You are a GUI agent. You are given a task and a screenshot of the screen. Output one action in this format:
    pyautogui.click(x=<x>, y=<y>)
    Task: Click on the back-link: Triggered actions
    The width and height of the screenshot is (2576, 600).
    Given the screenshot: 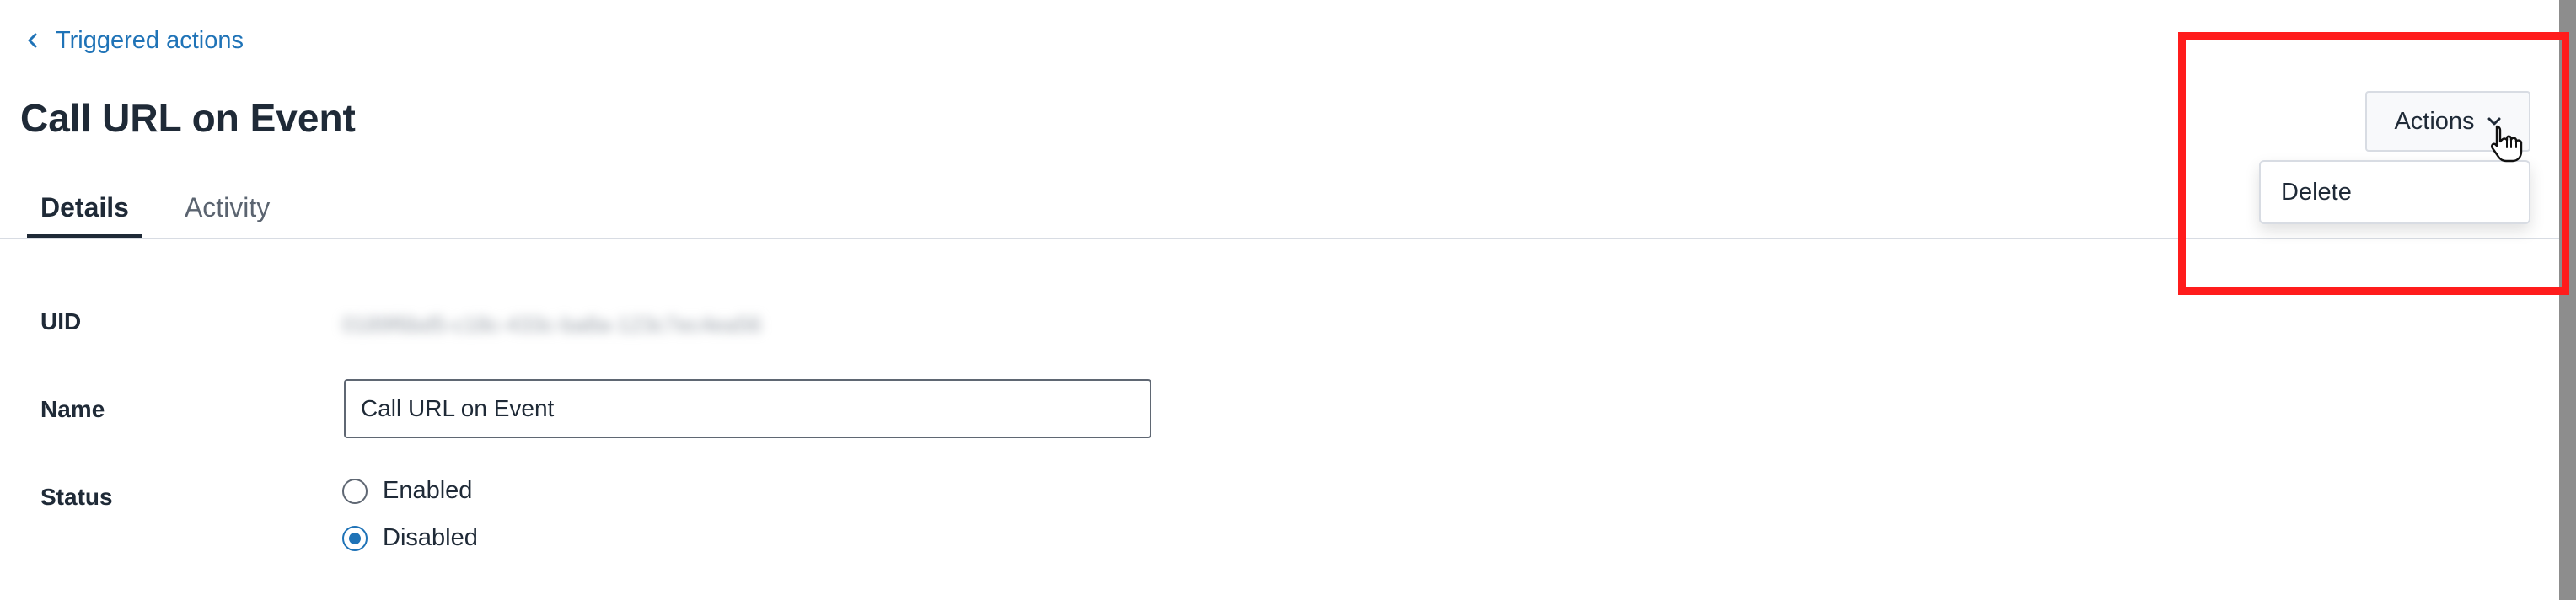 What is the action you would take?
    pyautogui.click(x=134, y=40)
    